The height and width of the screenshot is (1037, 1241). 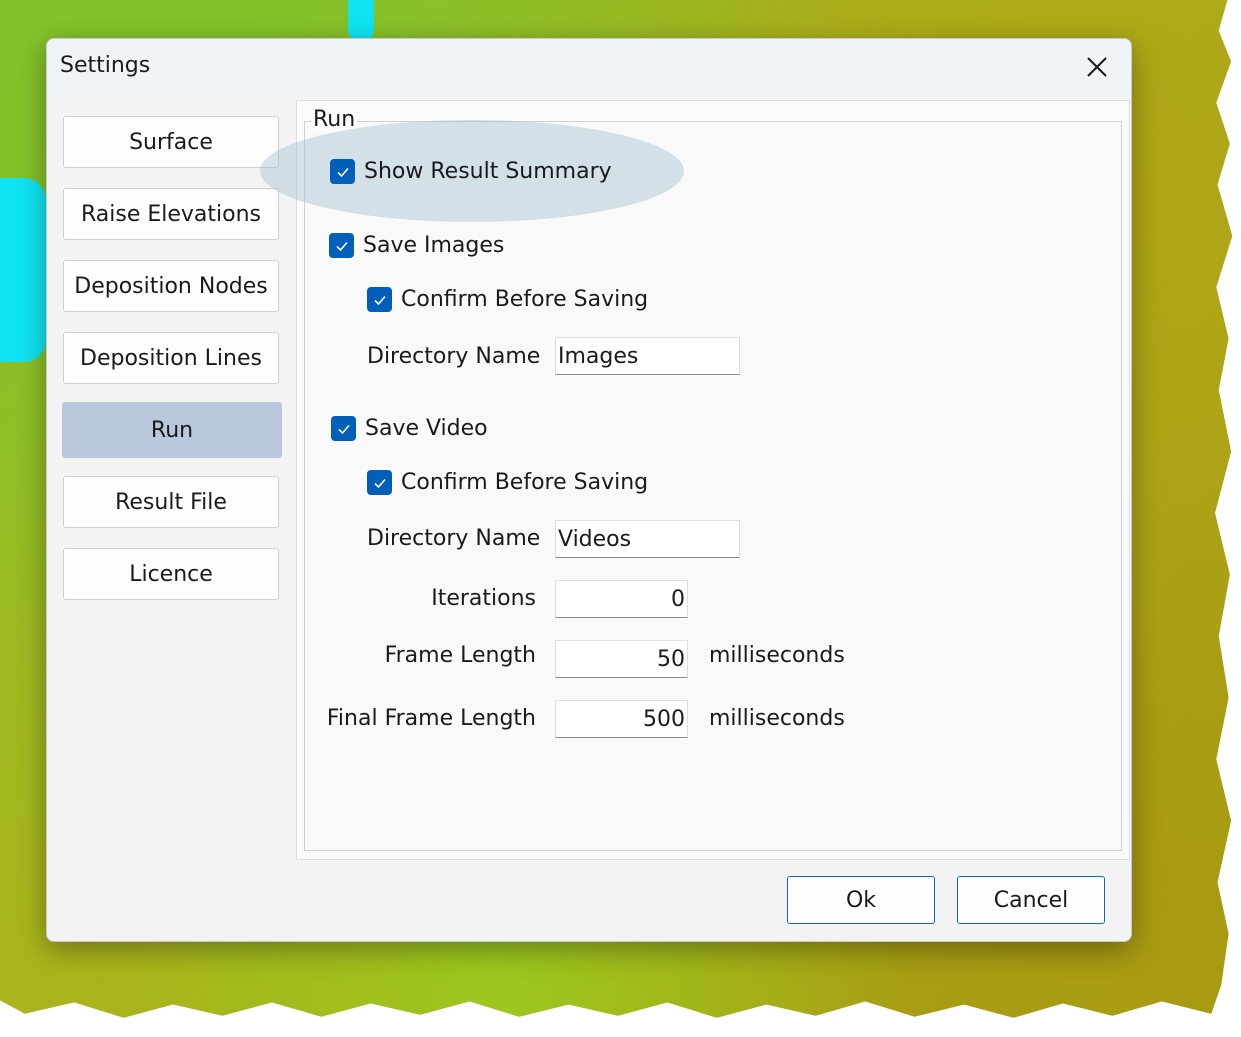 I want to click on images-confirm-before-saving-checkbox: Confirm Before Saving, so click(x=507, y=299).